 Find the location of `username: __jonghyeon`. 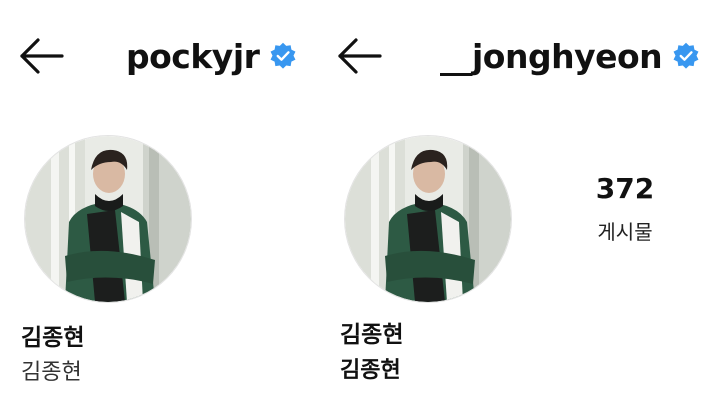

username: __jonghyeon is located at coordinates (551, 56).